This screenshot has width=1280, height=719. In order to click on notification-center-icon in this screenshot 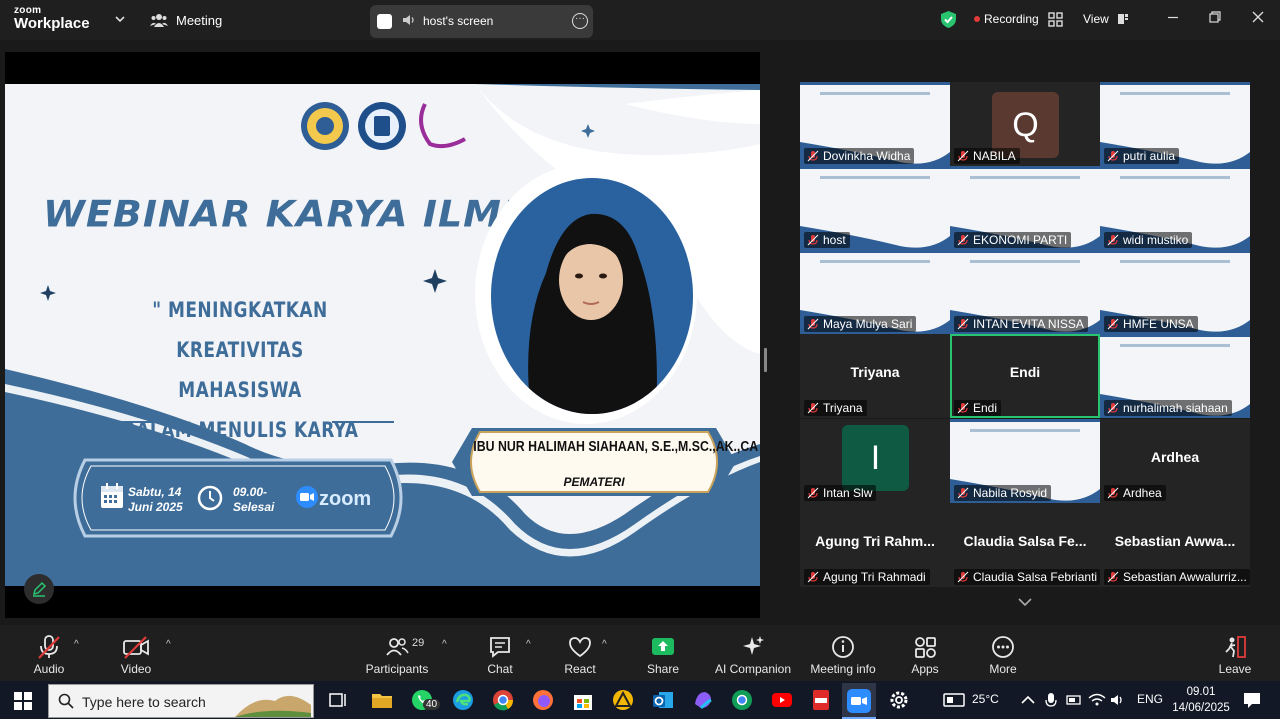, I will do `click(1252, 700)`.